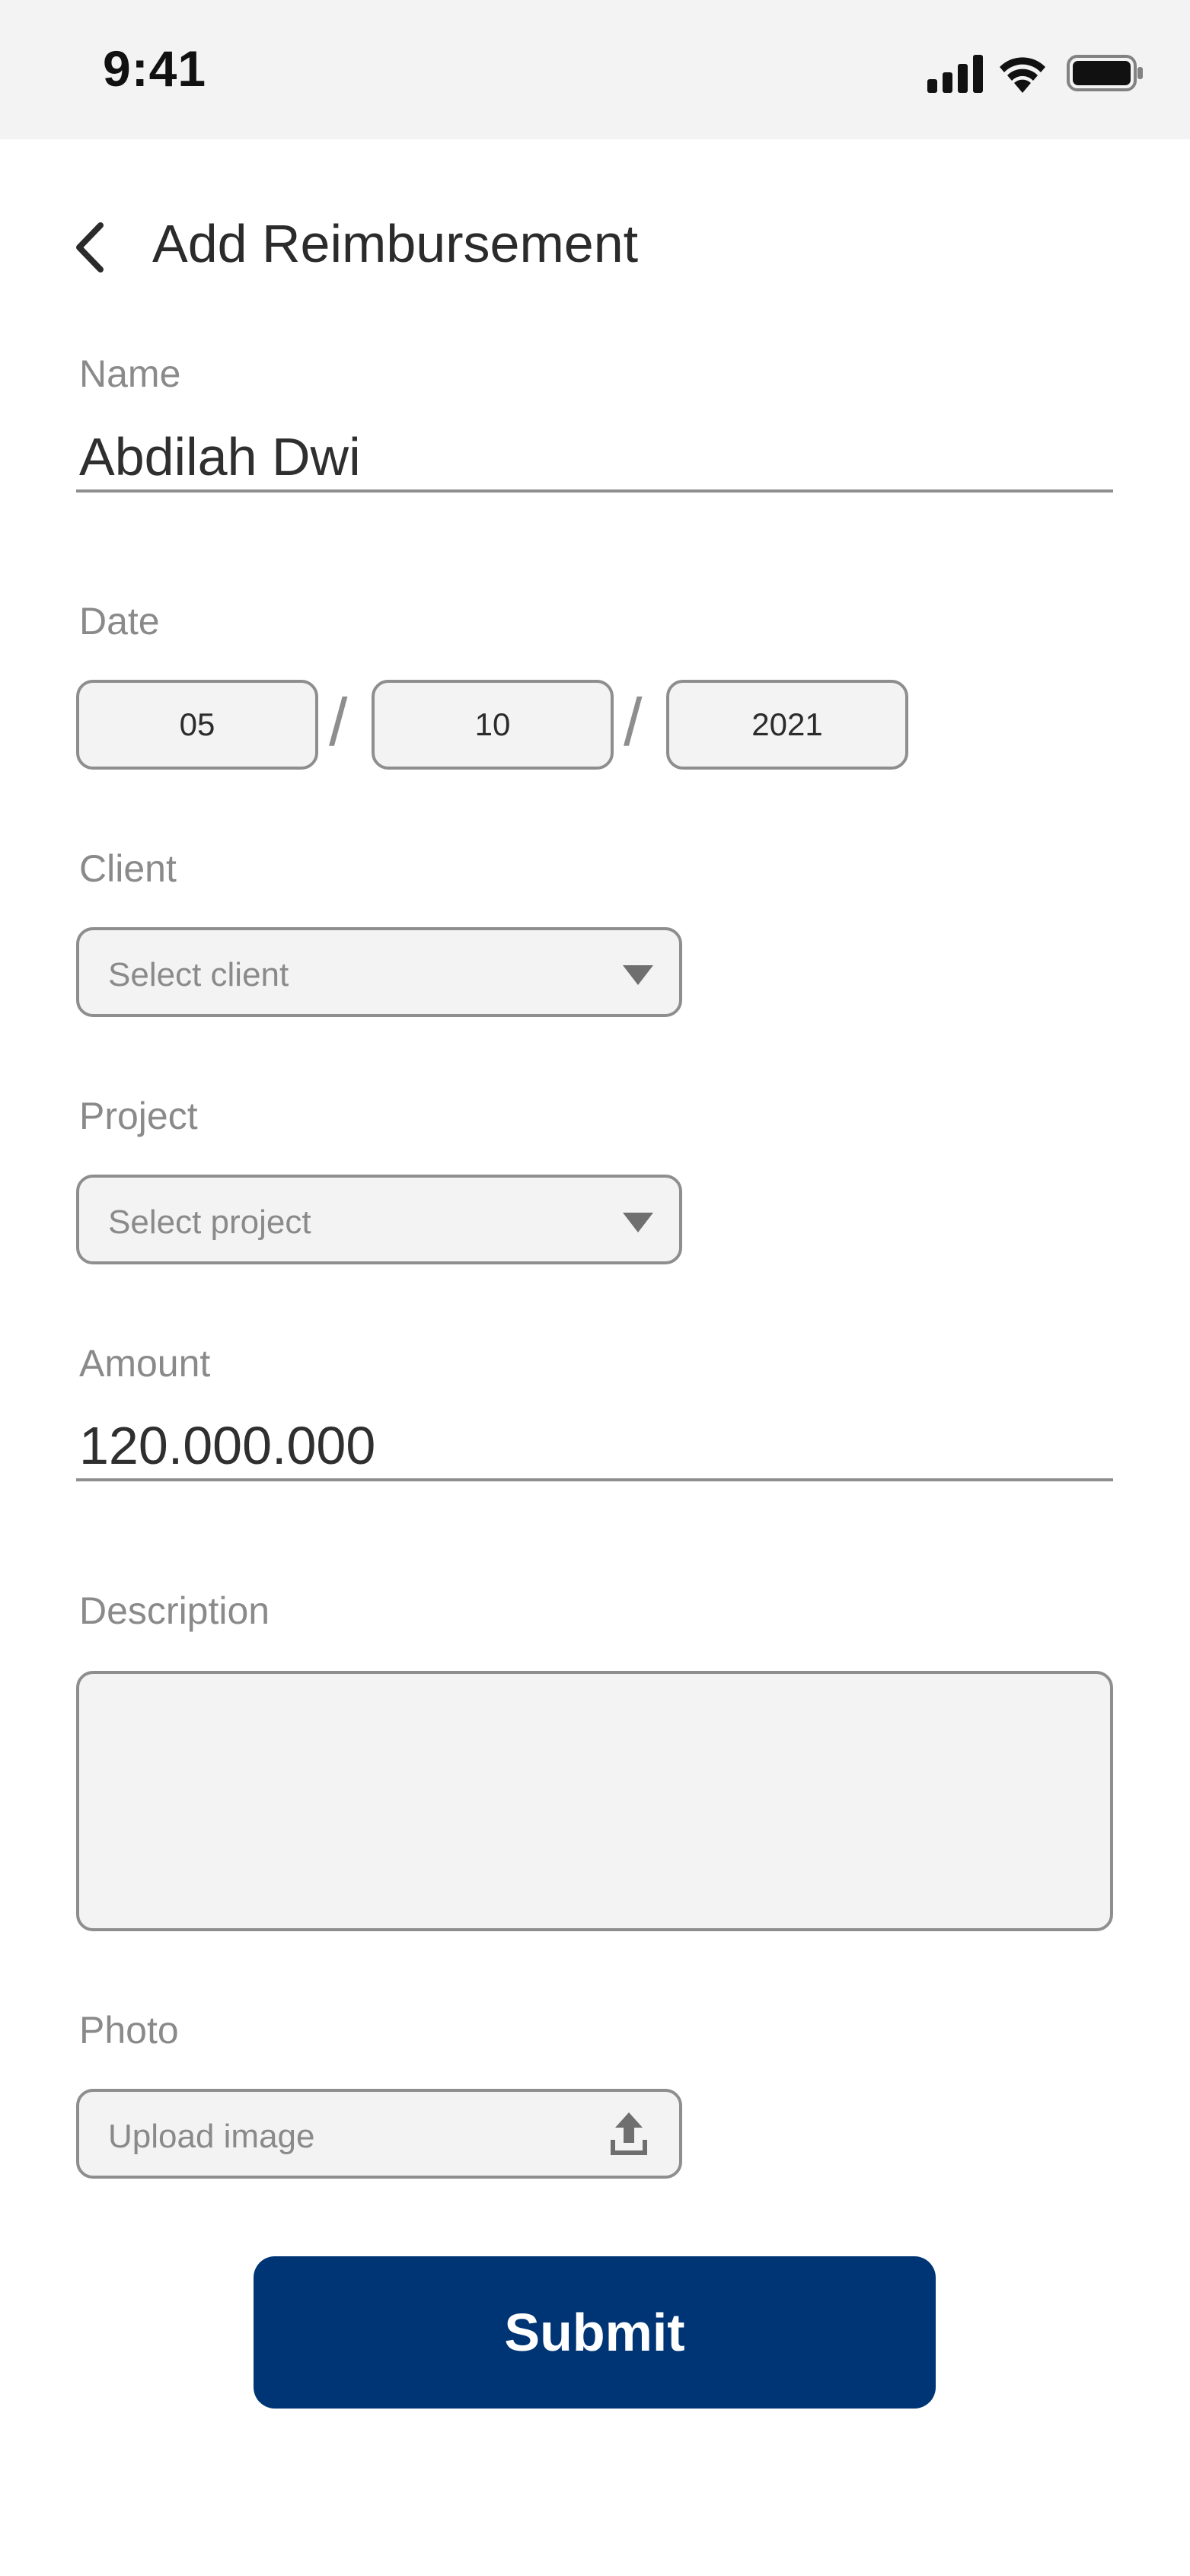 The height and width of the screenshot is (2576, 1190). I want to click on photo-upload-field: Upload image, so click(379, 2134).